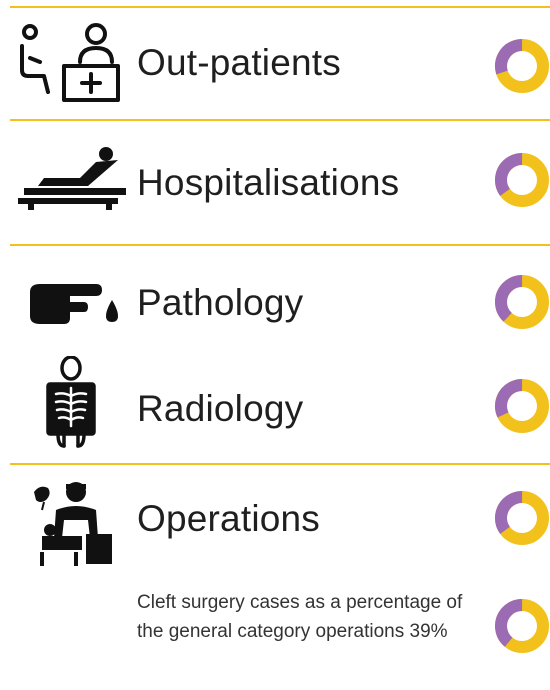  I want to click on category-label: Operations, so click(228, 518).